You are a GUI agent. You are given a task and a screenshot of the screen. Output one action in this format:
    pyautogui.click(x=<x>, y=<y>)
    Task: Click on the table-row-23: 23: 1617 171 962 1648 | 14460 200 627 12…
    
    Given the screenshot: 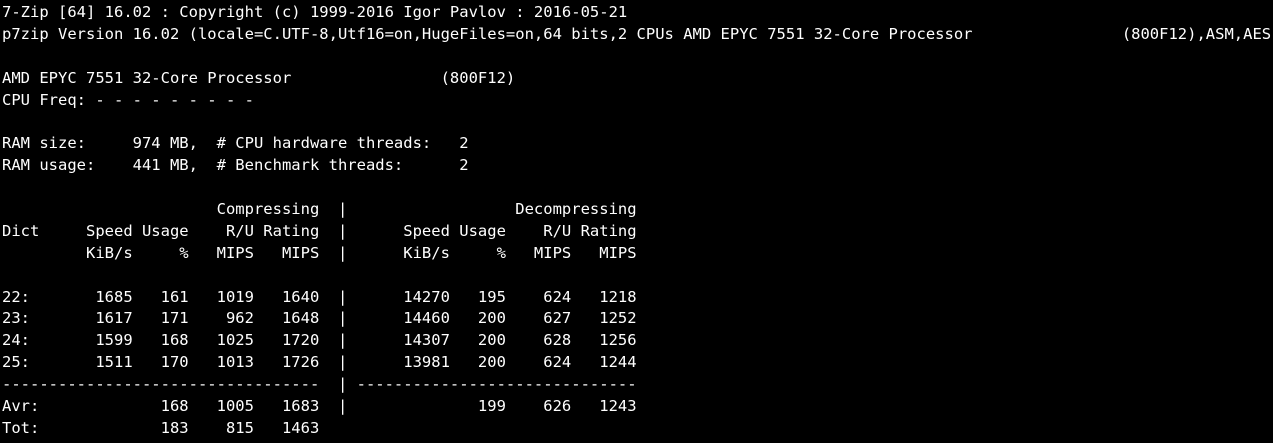 What is the action you would take?
    pyautogui.click(x=319, y=318)
    